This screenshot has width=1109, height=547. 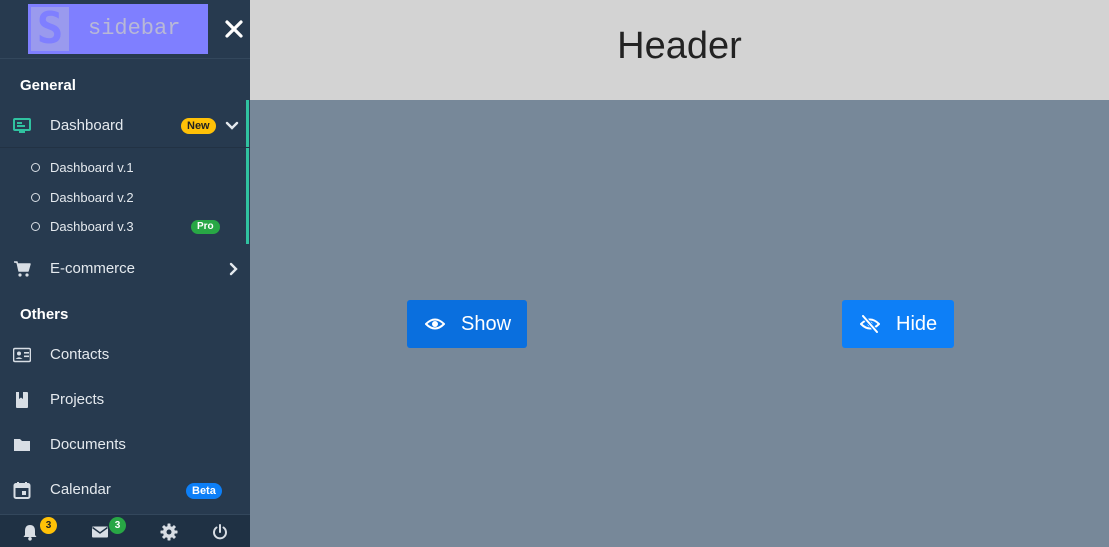 I want to click on chevron-right-icon, so click(x=233, y=269).